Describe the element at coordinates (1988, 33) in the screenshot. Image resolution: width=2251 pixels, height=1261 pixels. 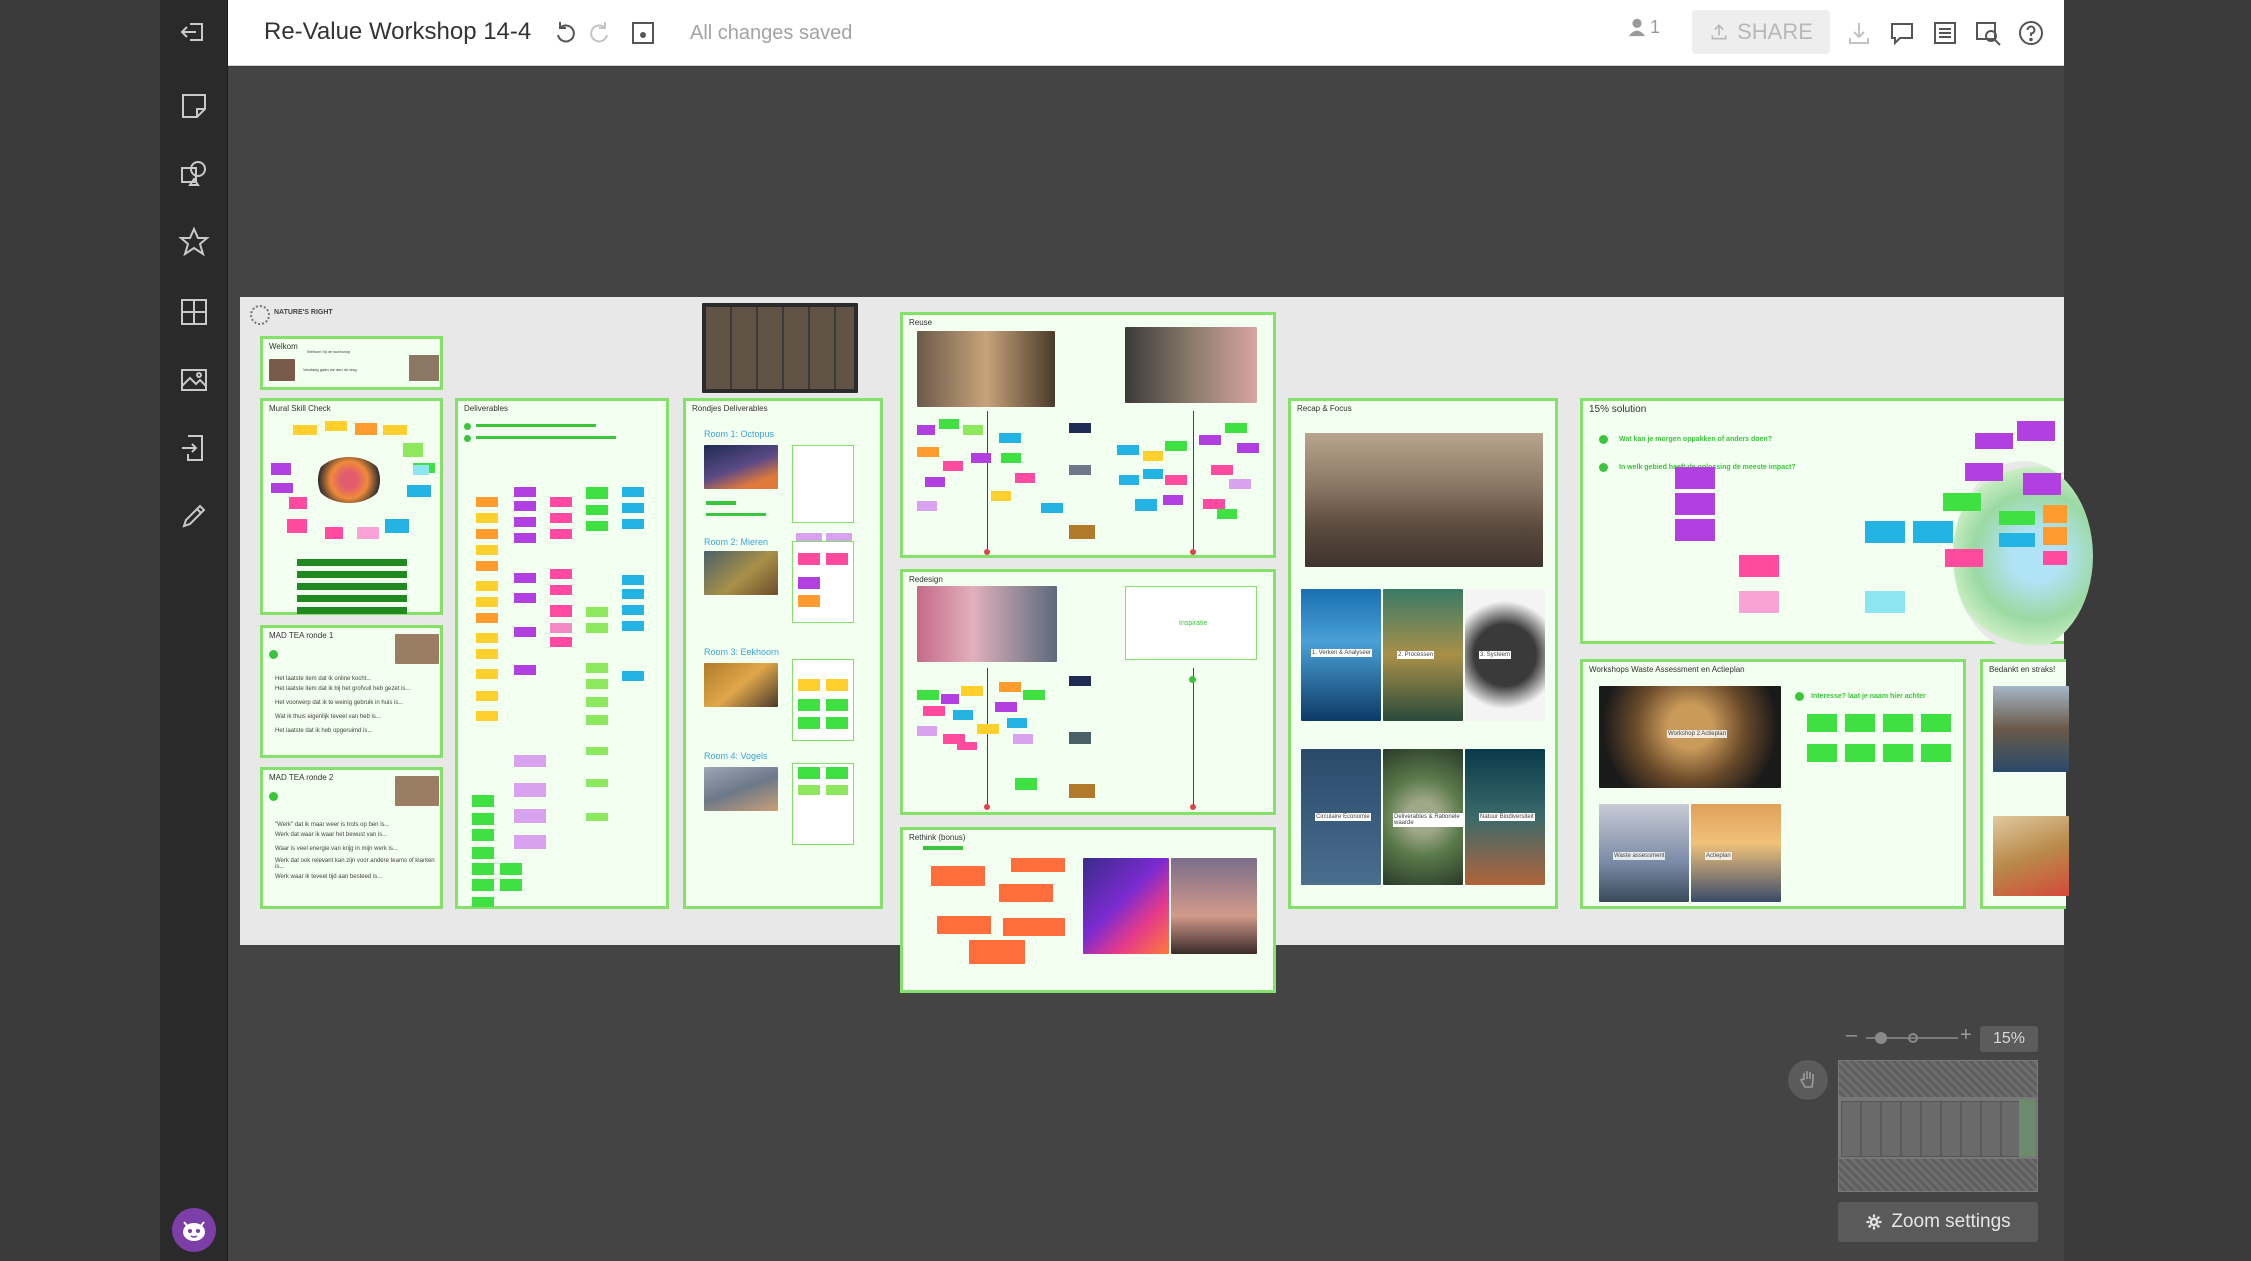
I see `search-icon` at that location.